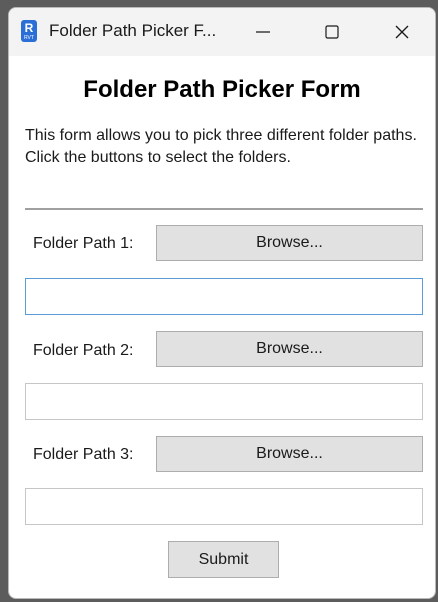 This screenshot has width=438, height=602. What do you see at coordinates (222, 89) in the screenshot?
I see `form-heading: Folder Path Picker Form` at bounding box center [222, 89].